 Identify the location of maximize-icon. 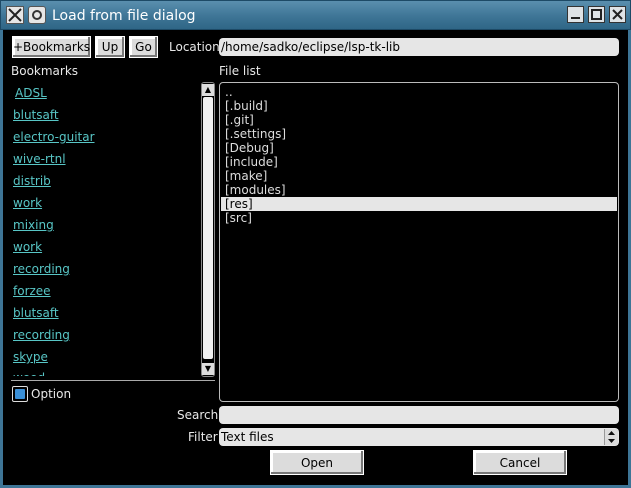
(596, 14).